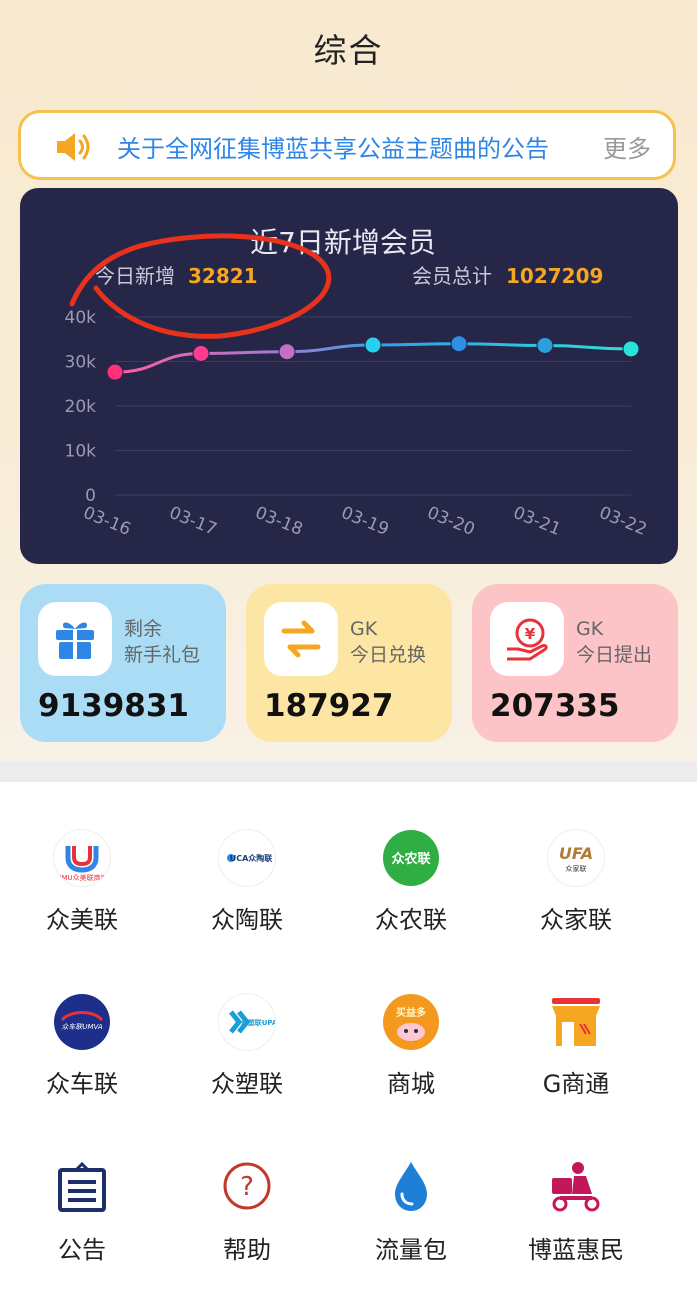 This screenshot has height=1290, width=697. Describe the element at coordinates (82, 858) in the screenshot. I see `zhongmeilian-logo-icon: UMU众美联商城` at that location.